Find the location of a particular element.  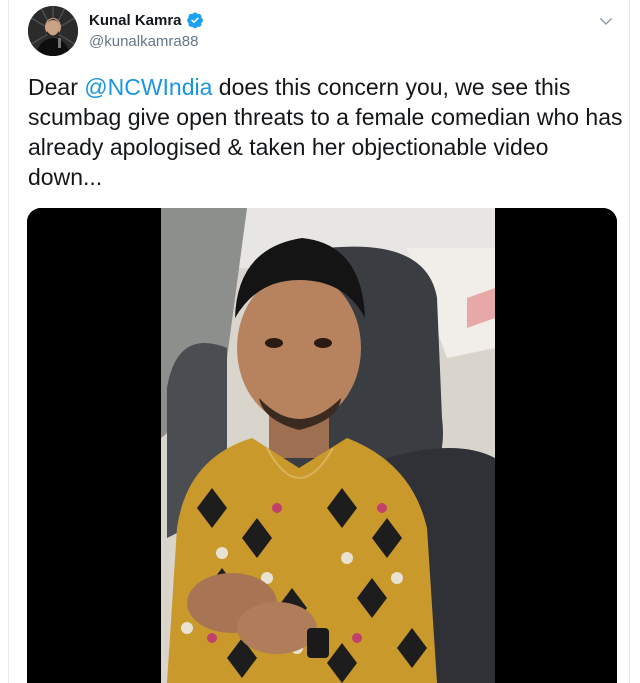

tweet-text-start: Dear is located at coordinates (56, 87).